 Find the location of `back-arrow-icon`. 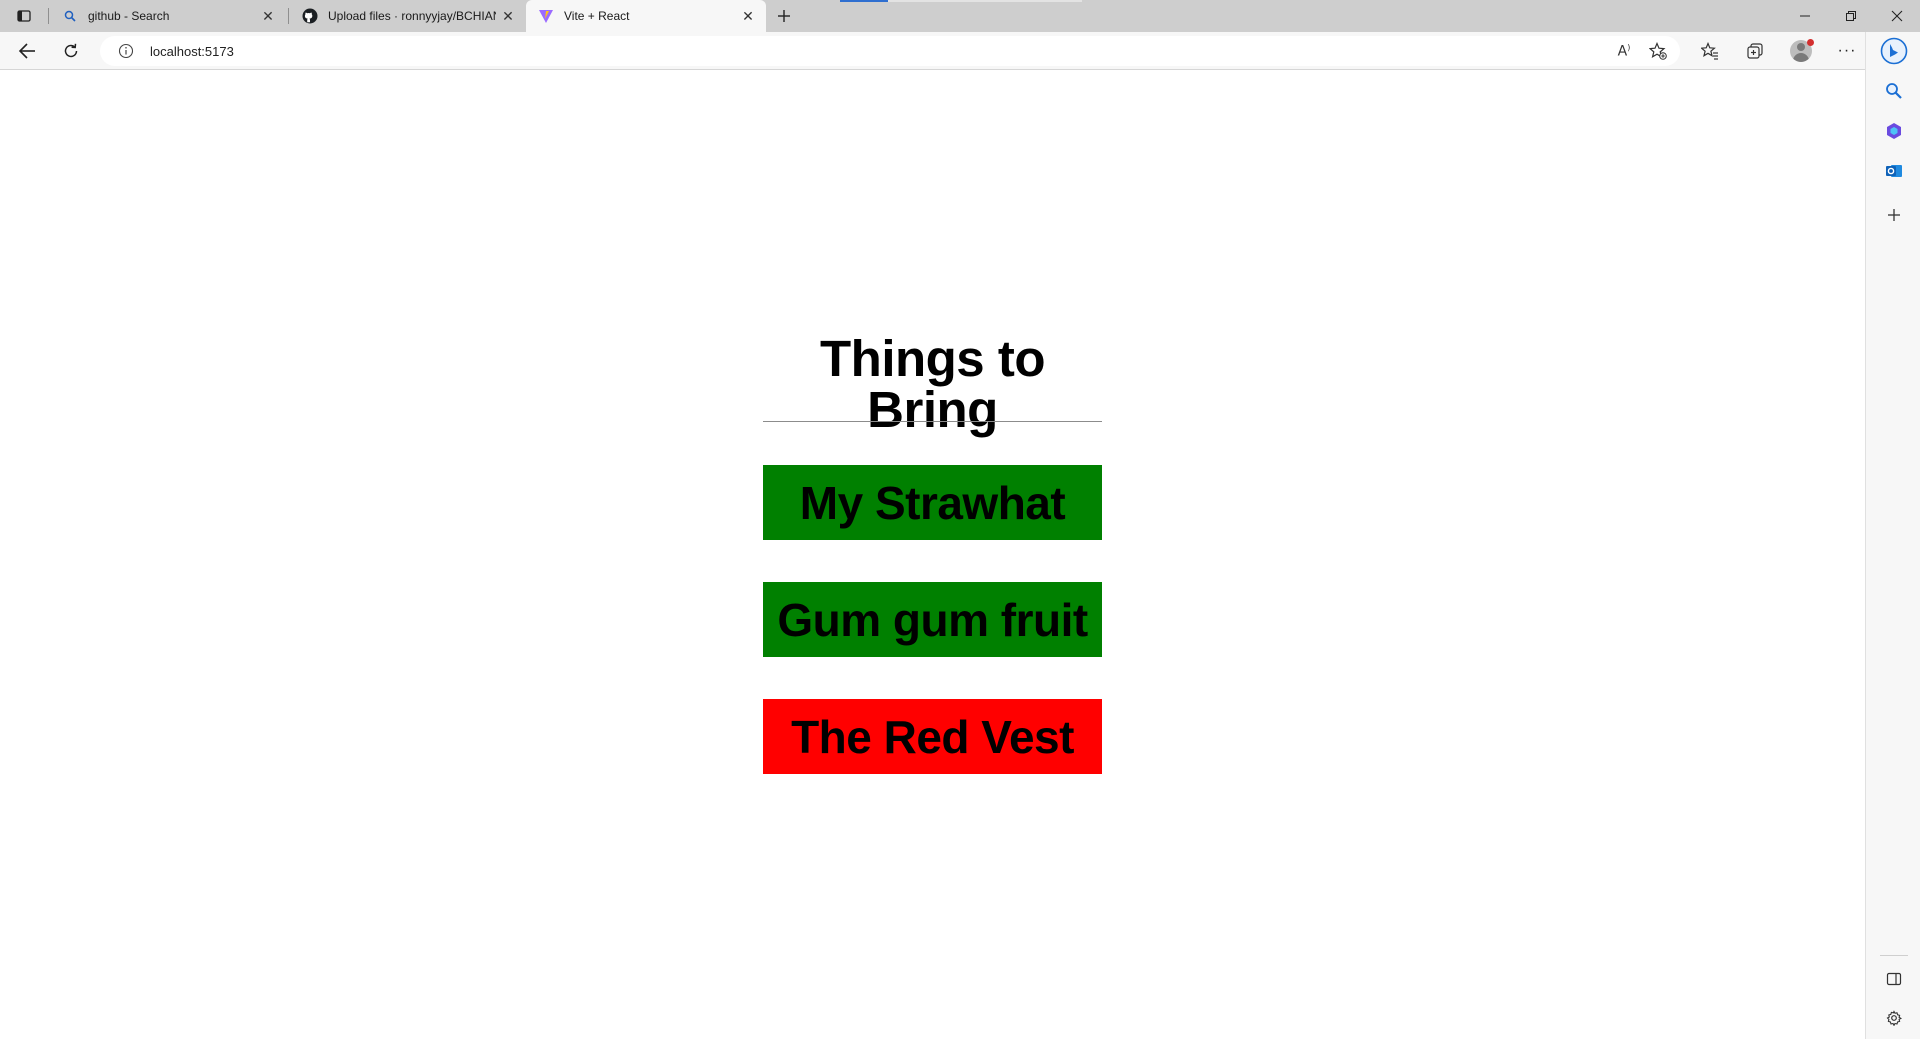

back-arrow-icon is located at coordinates (26, 51).